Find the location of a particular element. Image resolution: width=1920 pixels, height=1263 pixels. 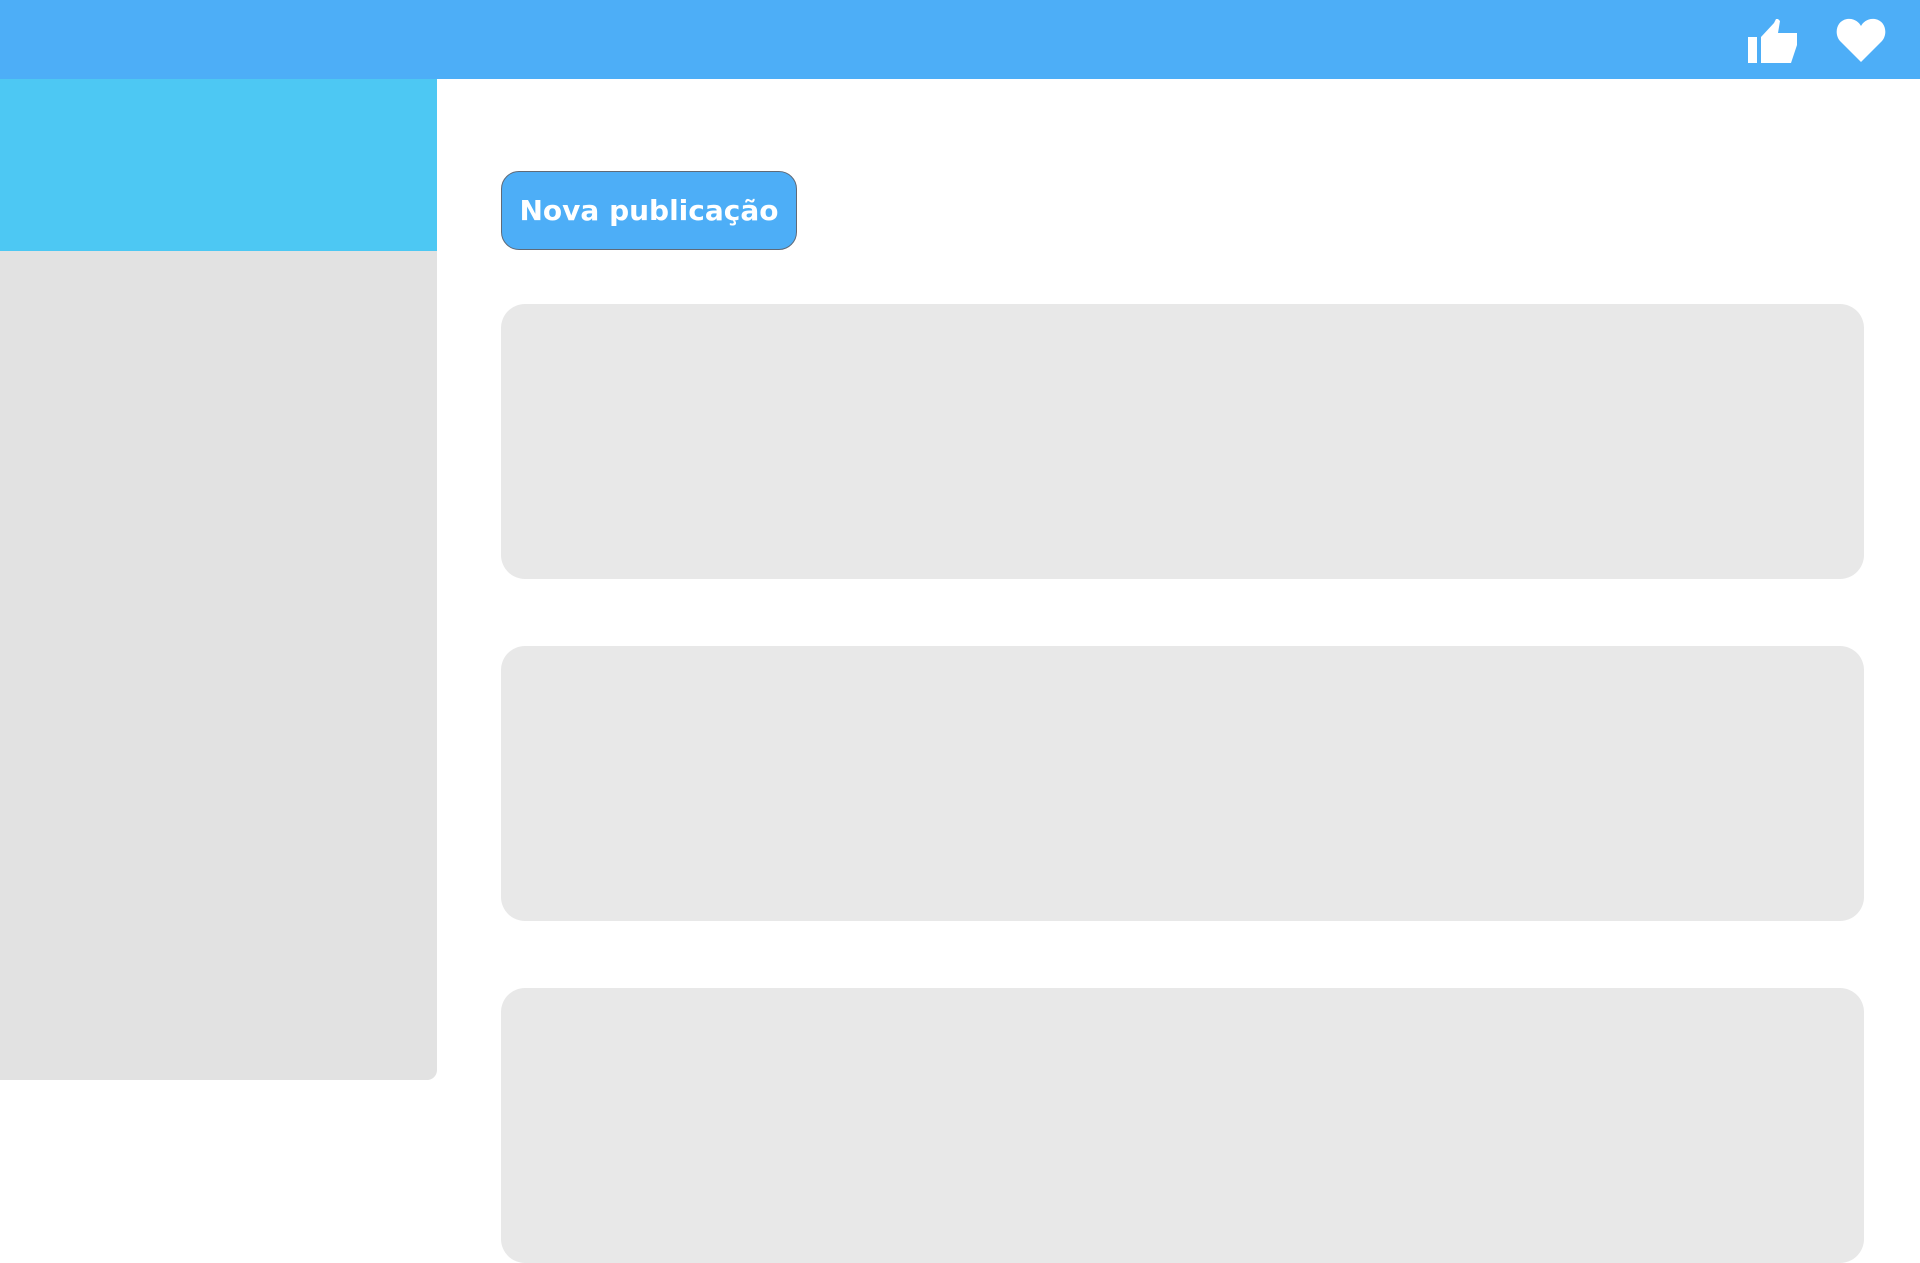

sidebar-header is located at coordinates (218, 165).